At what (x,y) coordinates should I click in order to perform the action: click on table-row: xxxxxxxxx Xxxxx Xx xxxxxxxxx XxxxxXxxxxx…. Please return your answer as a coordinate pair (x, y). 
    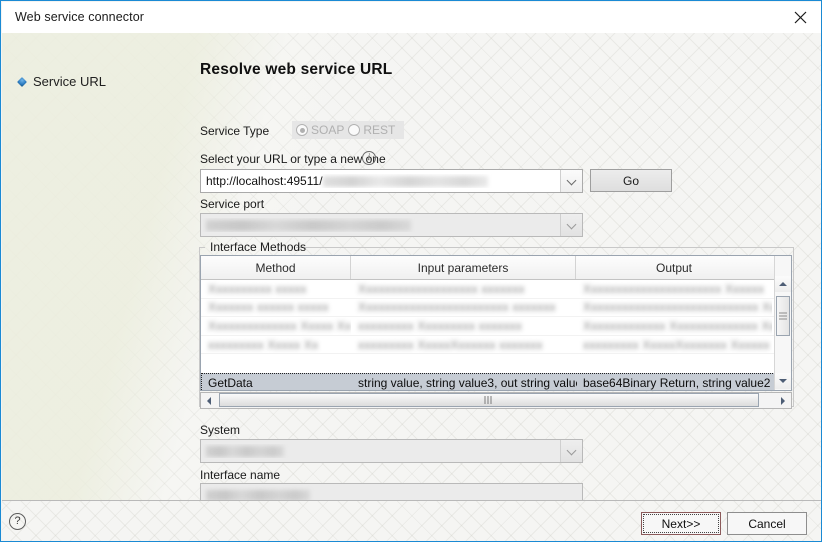
    Looking at the image, I should click on (496, 345).